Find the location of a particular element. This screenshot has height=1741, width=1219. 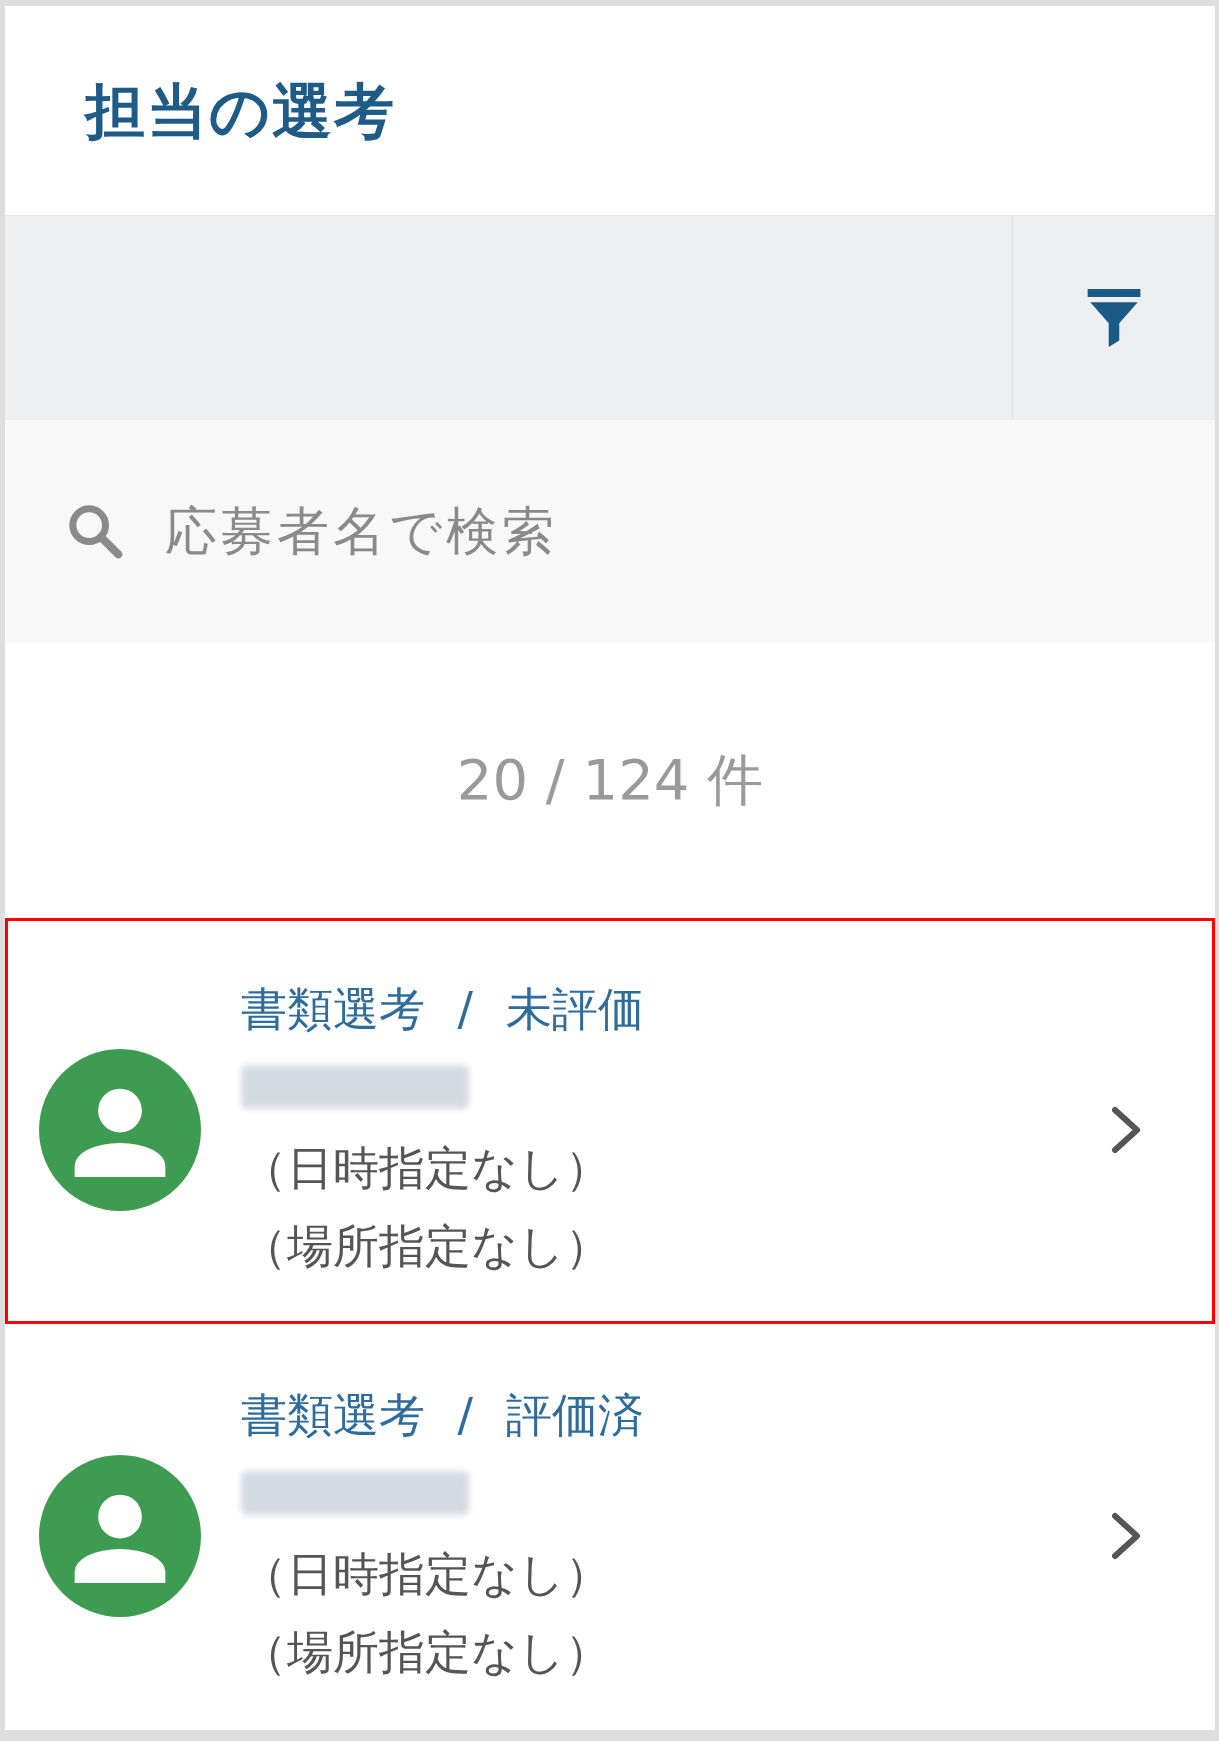

filter-icon is located at coordinates (1114, 318).